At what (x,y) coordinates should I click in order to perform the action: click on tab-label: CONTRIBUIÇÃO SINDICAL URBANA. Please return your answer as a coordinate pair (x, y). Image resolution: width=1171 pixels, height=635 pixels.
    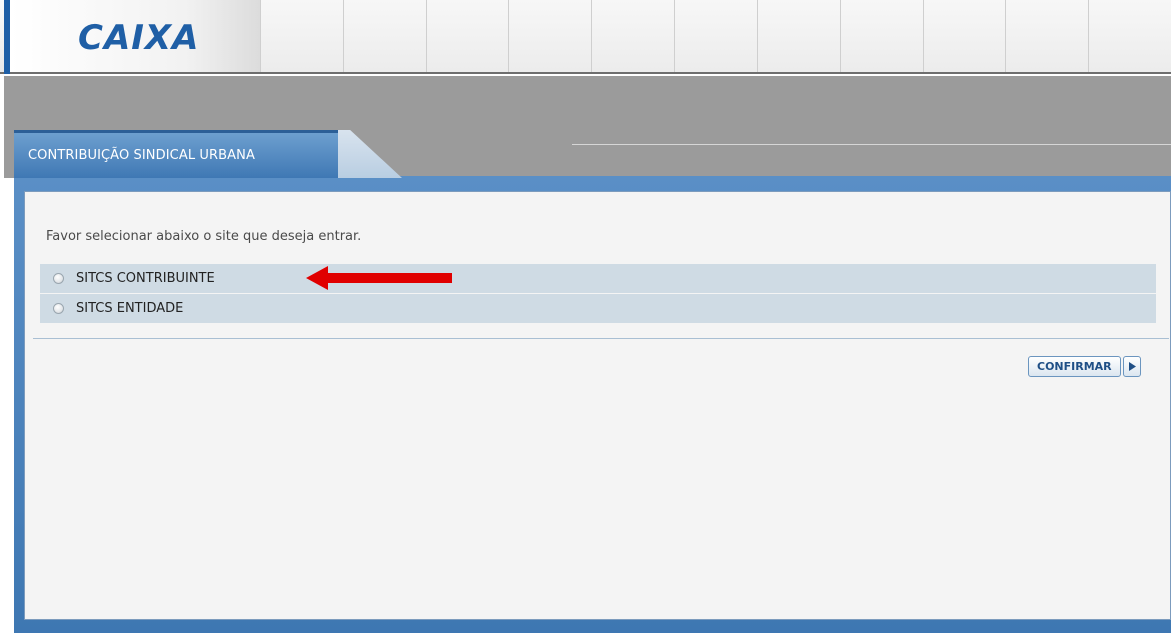
    Looking at the image, I should click on (141, 155).